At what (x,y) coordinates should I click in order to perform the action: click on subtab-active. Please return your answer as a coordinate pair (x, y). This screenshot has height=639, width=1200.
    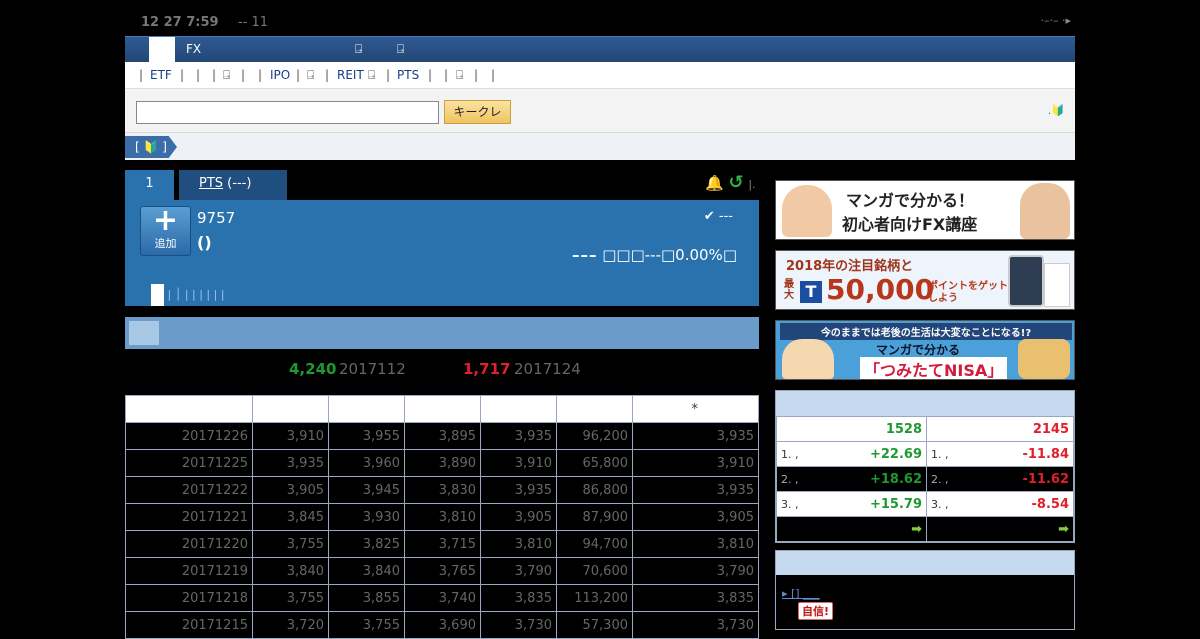
    Looking at the image, I should click on (157, 295).